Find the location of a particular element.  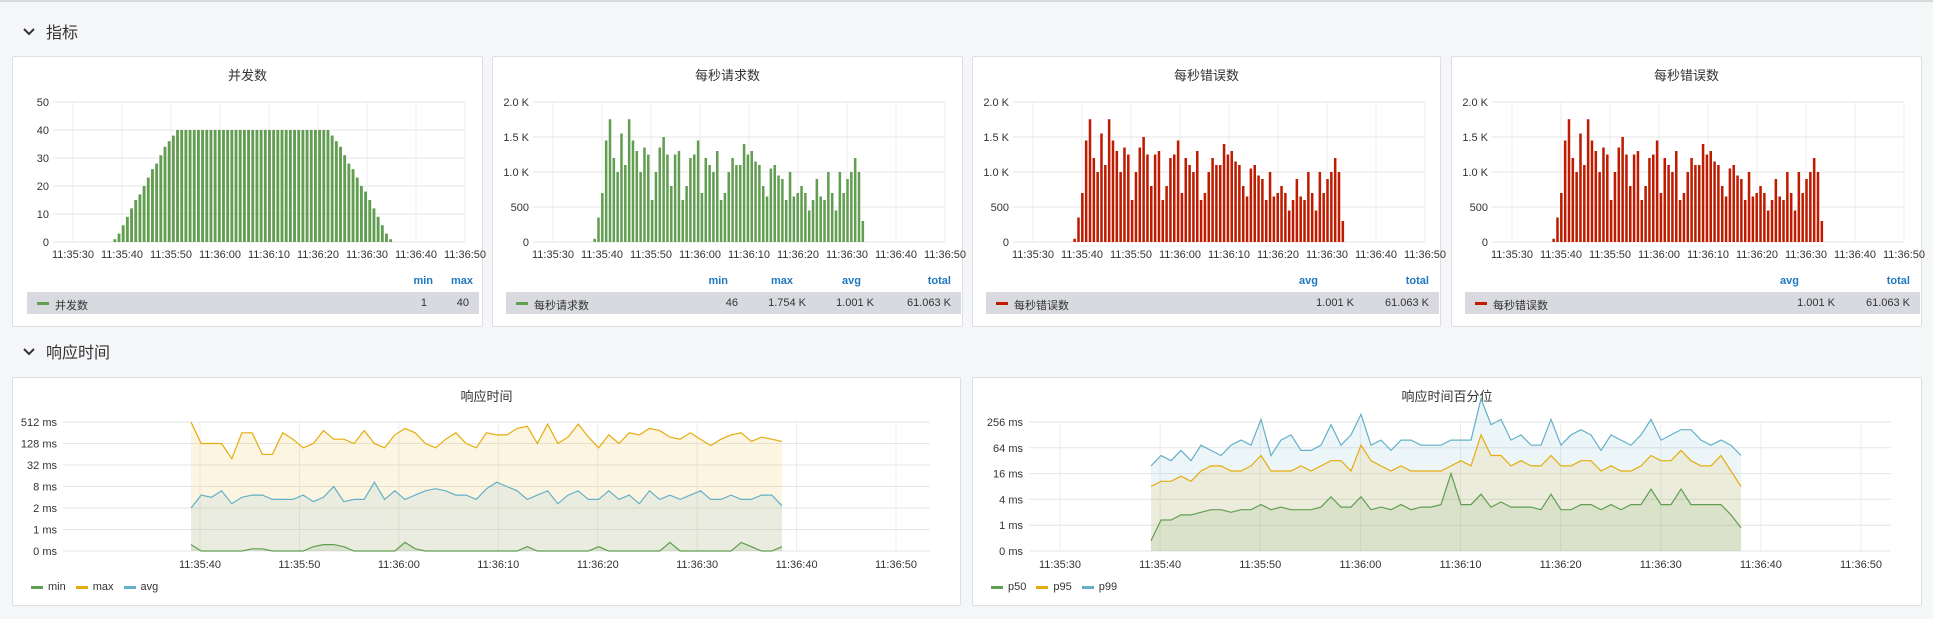

legend-item-min: min is located at coordinates (48, 587).